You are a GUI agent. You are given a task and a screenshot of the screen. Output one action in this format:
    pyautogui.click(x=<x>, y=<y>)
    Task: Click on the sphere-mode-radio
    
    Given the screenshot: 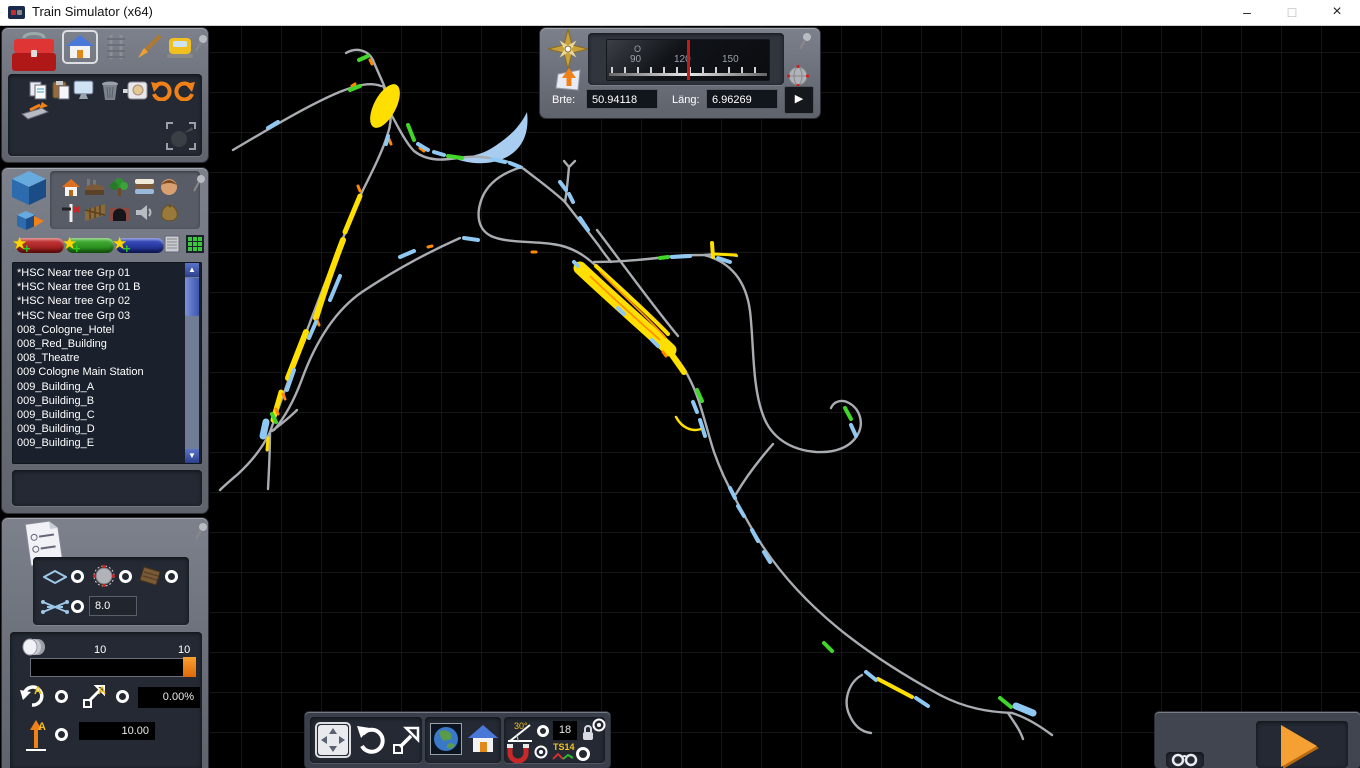 What is the action you would take?
    pyautogui.click(x=125, y=576)
    